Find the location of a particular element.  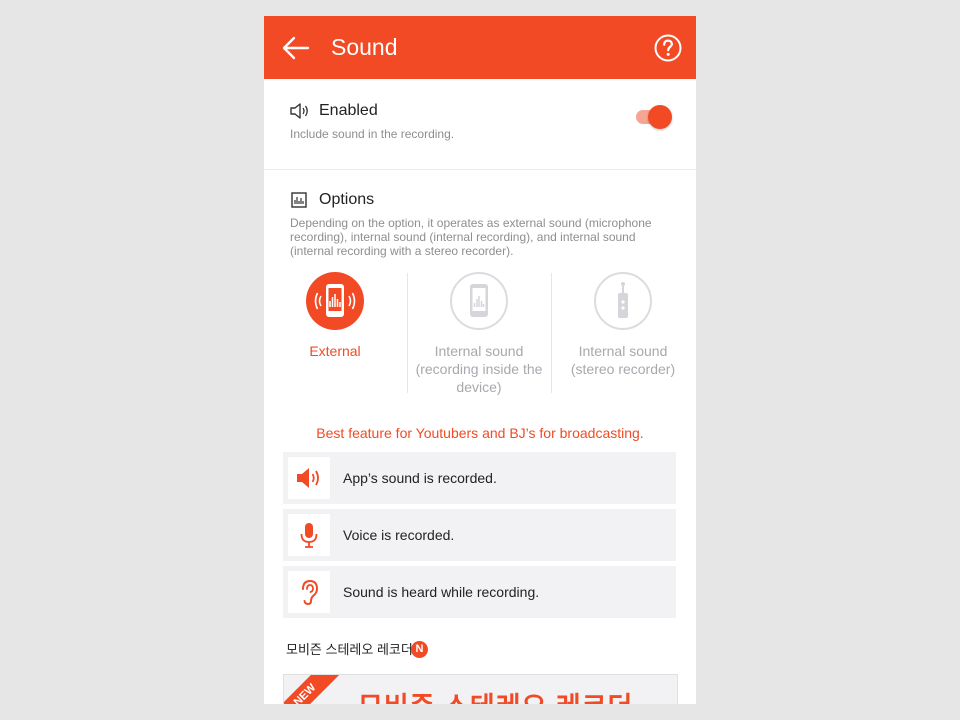

option-internal-label-line-1: Internal sound is located at coordinates (479, 351).